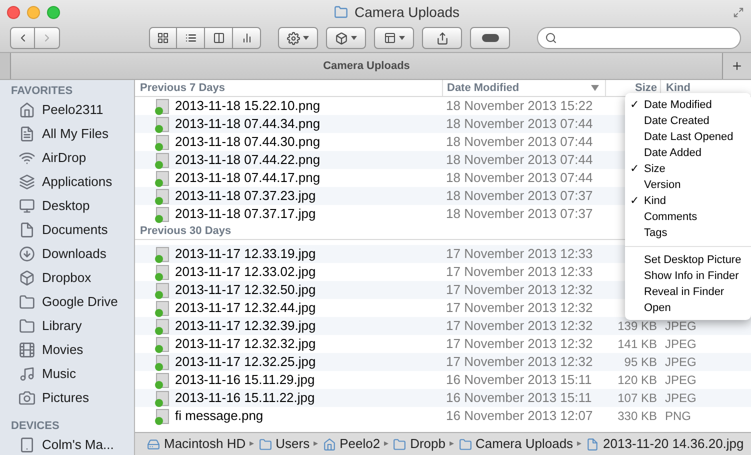 The width and height of the screenshot is (751, 455). What do you see at coordinates (35, 426) in the screenshot?
I see `sidebar-section-title: DEVICES` at bounding box center [35, 426].